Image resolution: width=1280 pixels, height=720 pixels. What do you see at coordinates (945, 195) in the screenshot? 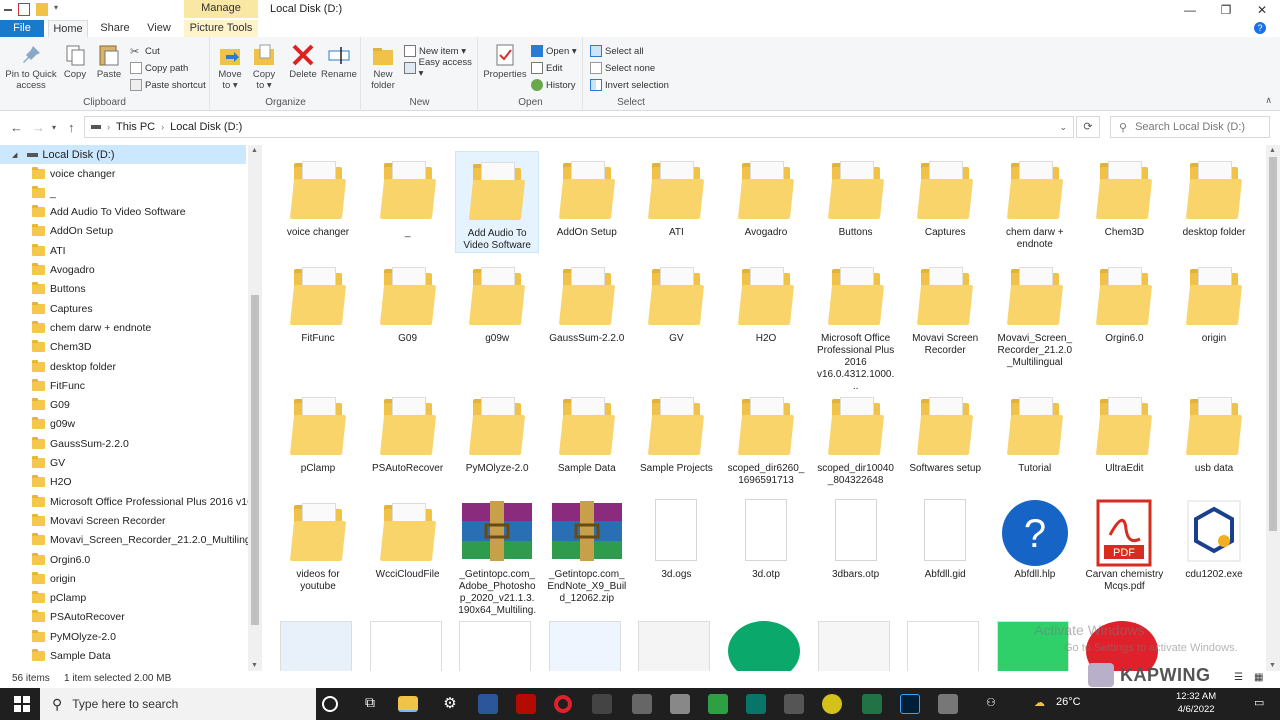
I see `file-item: Captures` at bounding box center [945, 195].